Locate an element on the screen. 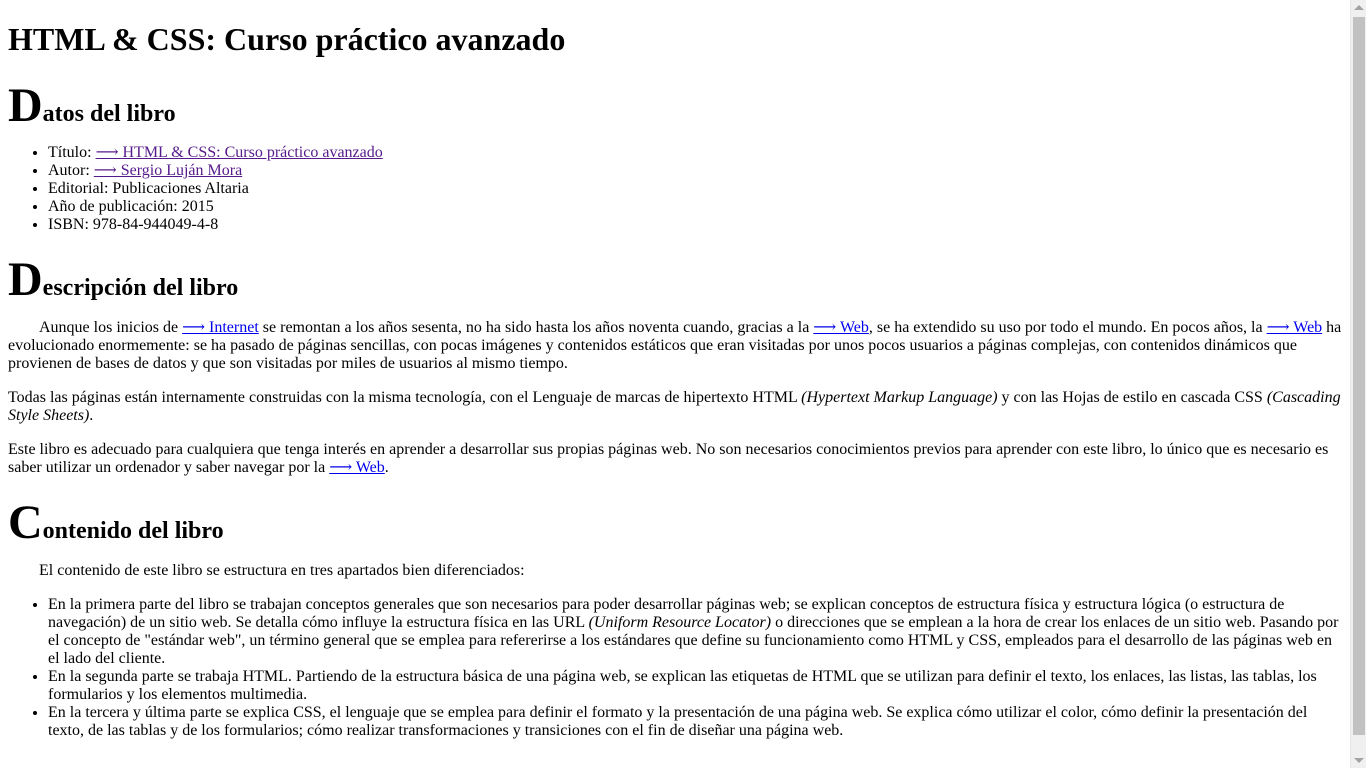 The width and height of the screenshot is (1366, 768). titulo-label: Título: is located at coordinates (72, 152).